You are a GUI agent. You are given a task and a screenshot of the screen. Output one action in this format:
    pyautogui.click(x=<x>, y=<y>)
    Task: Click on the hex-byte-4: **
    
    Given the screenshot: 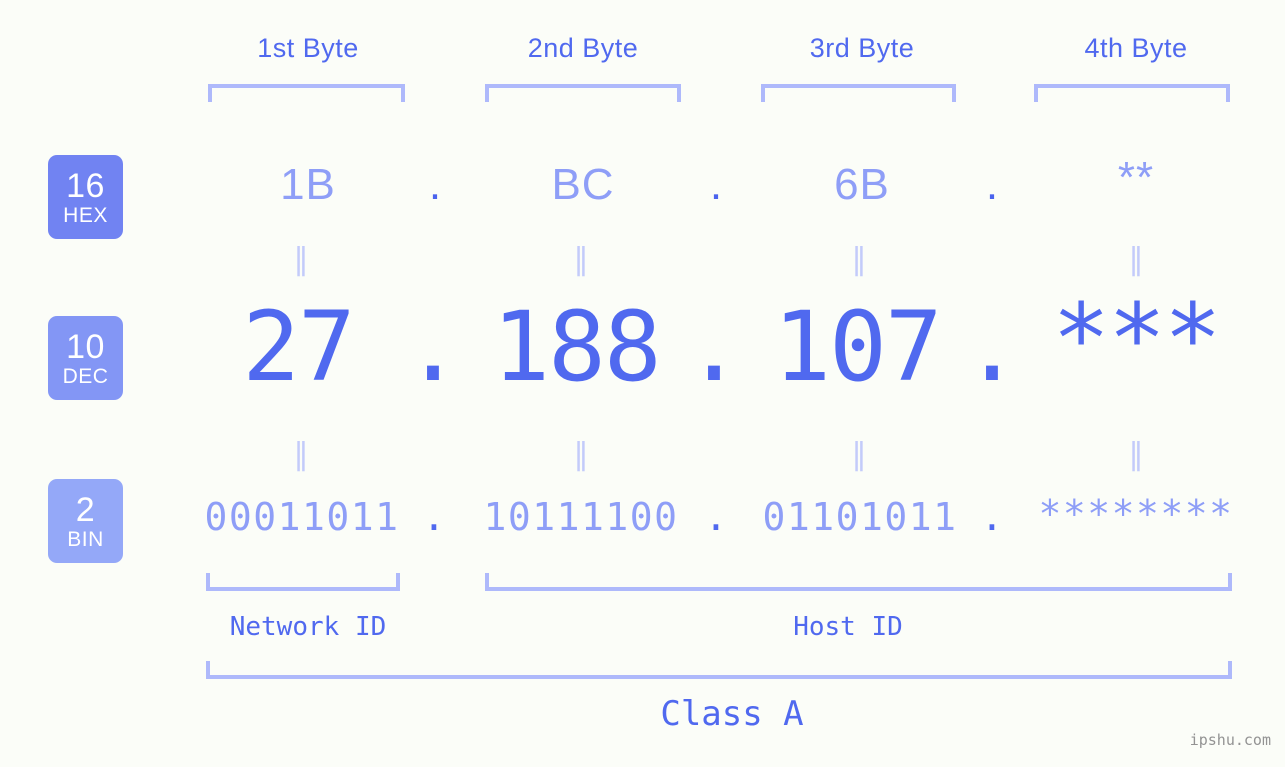 What is the action you would take?
    pyautogui.click(x=1136, y=177)
    